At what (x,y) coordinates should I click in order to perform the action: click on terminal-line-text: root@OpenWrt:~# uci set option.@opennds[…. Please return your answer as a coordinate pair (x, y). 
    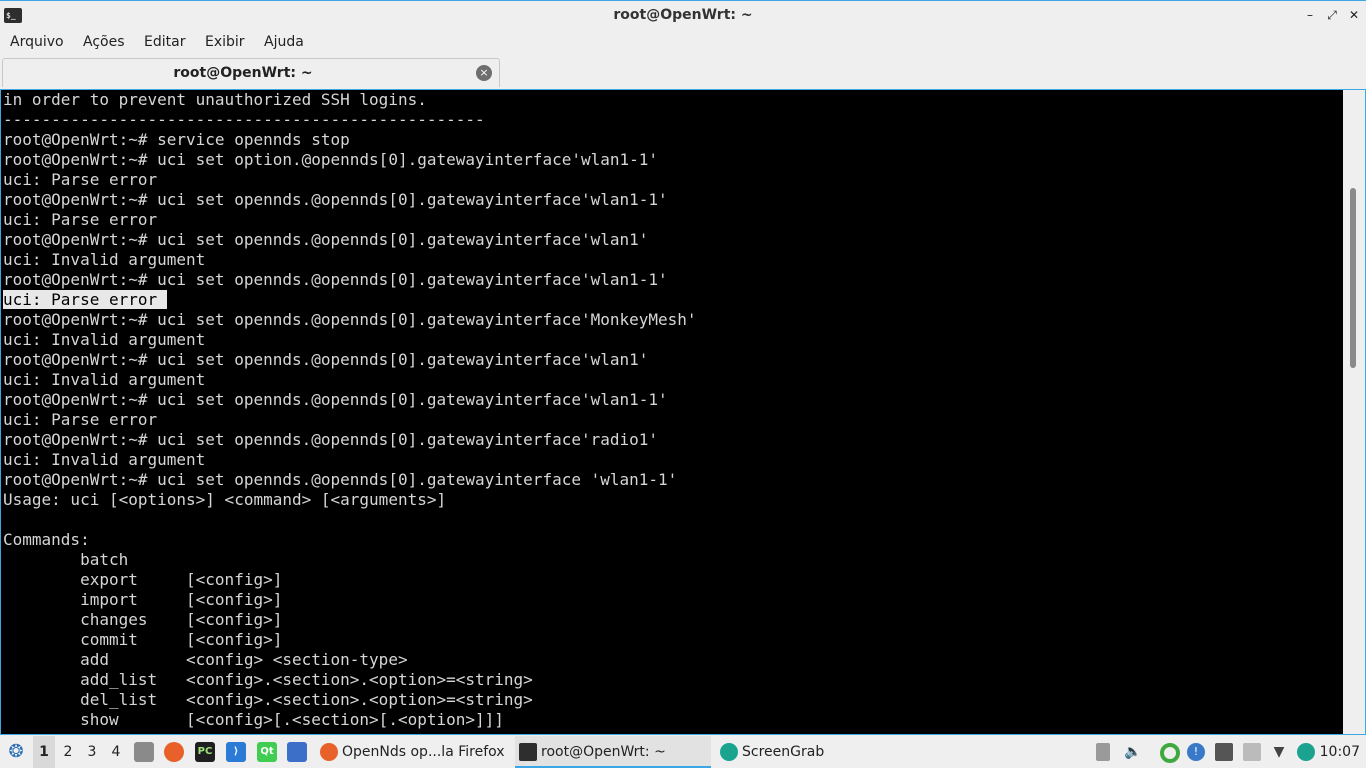
    Looking at the image, I should click on (331, 159).